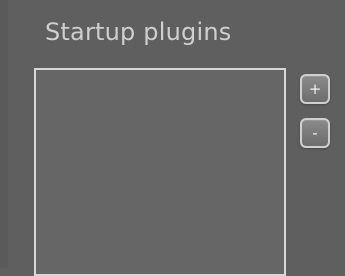 The image size is (345, 276). Describe the element at coordinates (138, 32) in the screenshot. I see `section-title: Startup plugins` at that location.